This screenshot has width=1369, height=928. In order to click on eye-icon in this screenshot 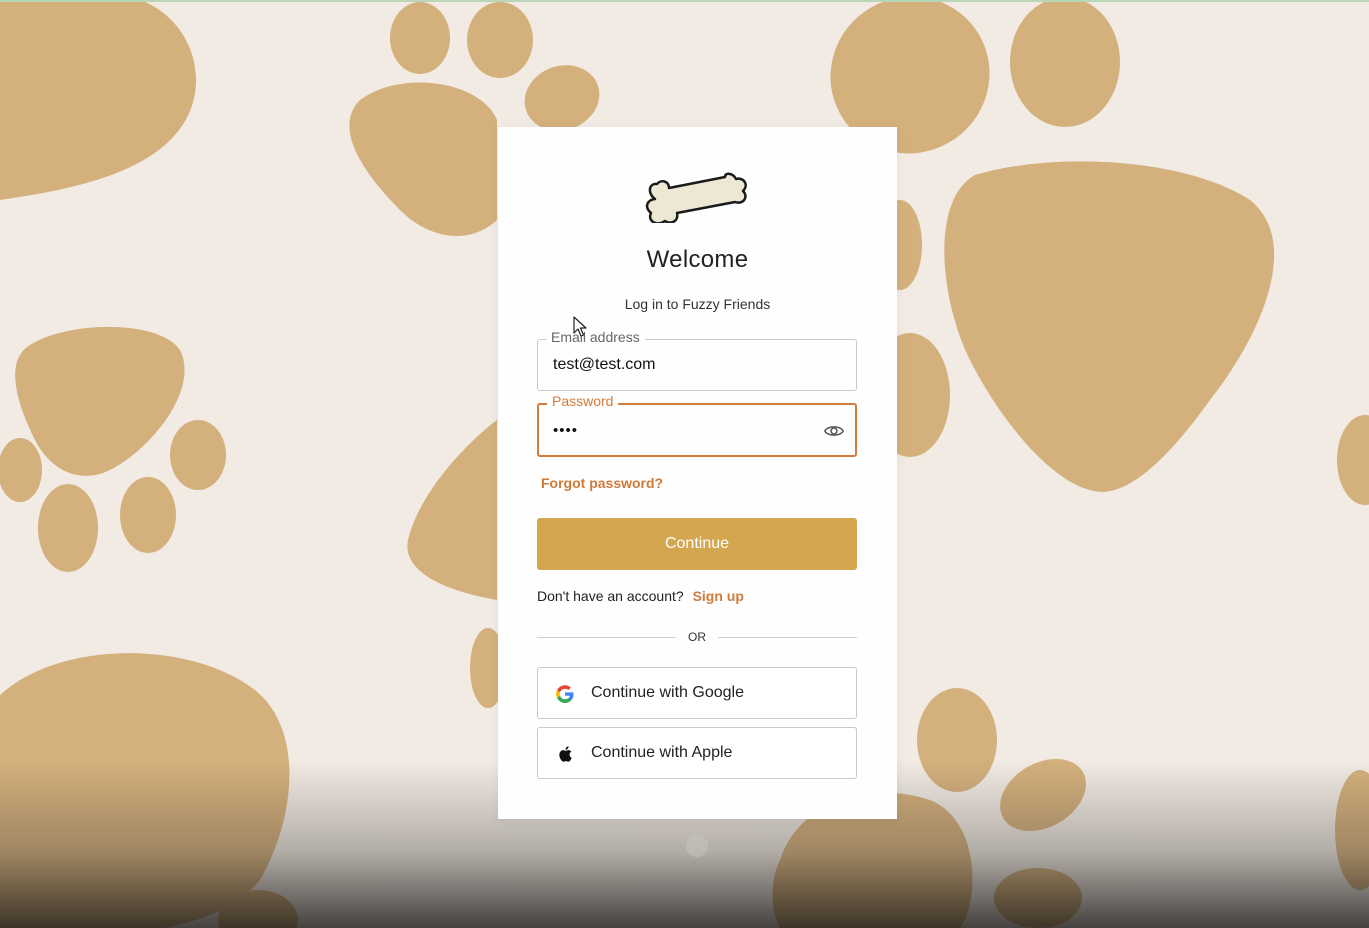, I will do `click(834, 431)`.